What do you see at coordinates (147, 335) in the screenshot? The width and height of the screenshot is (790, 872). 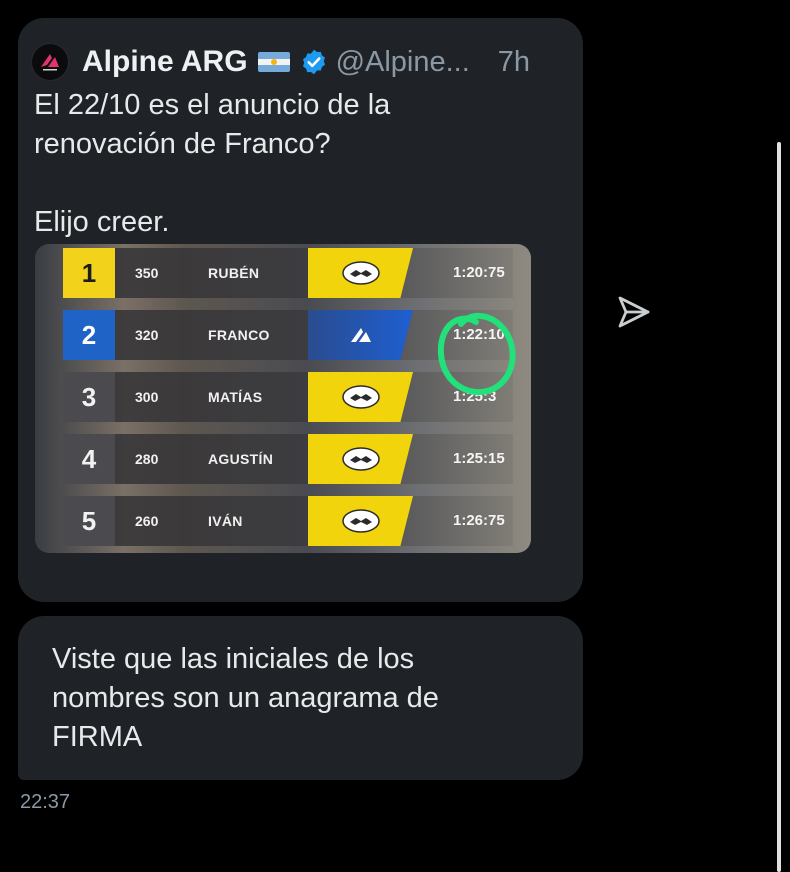 I see `points: 320` at bounding box center [147, 335].